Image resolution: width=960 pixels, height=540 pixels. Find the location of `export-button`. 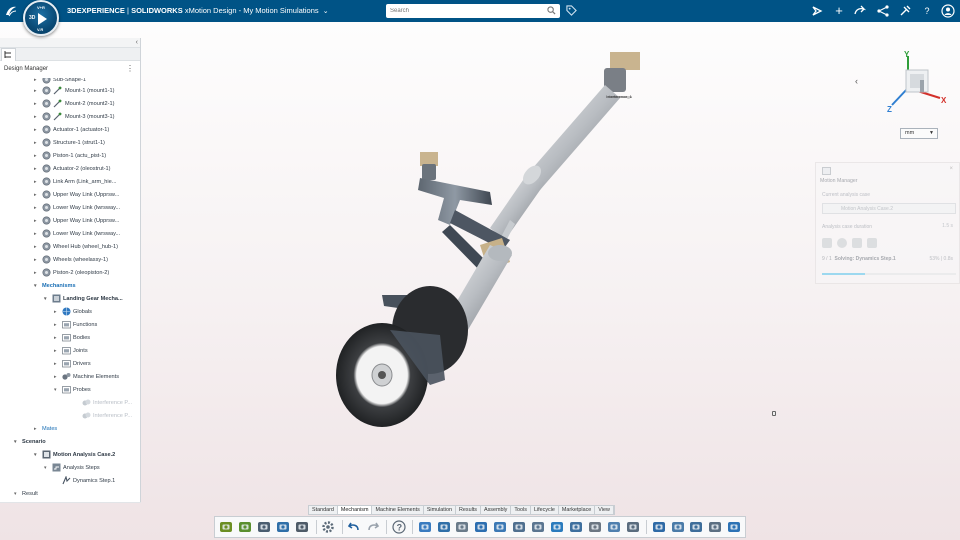

export-button is located at coordinates (734, 527).